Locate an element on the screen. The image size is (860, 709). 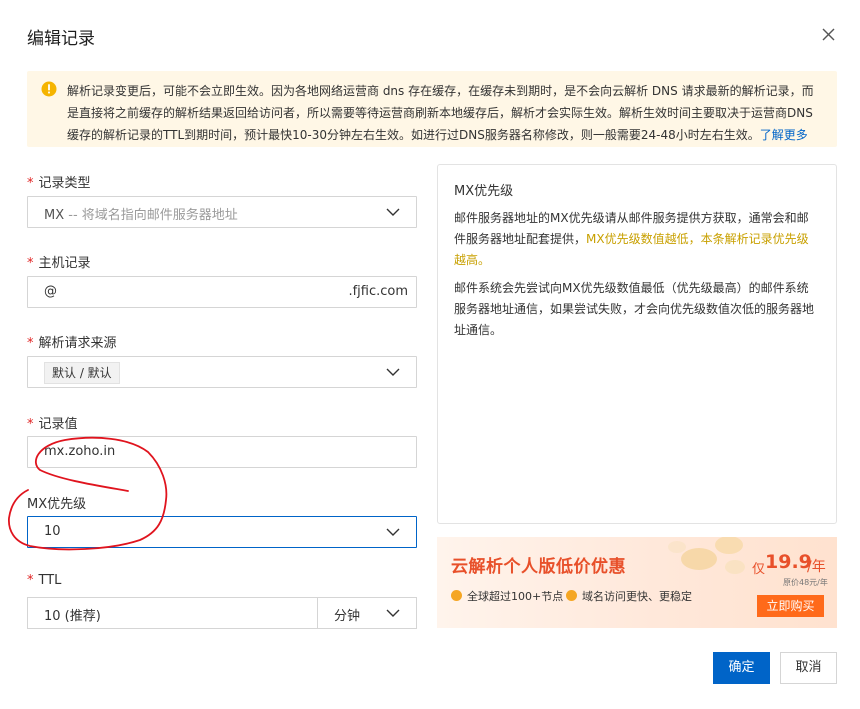
cancel-button: 取消 is located at coordinates (808, 668).